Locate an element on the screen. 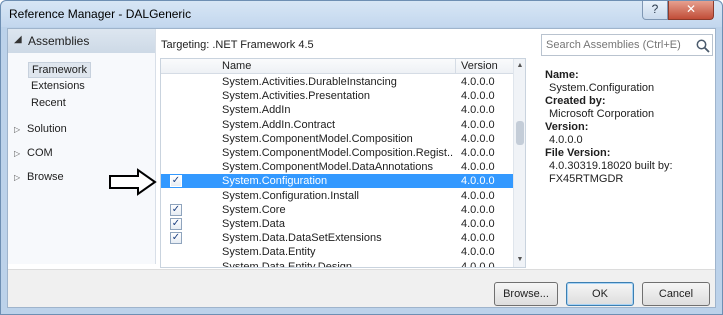 This screenshot has height=315, width=723. table-row: System.Data.Entity.Design 4.0.0.0 is located at coordinates (337, 264).